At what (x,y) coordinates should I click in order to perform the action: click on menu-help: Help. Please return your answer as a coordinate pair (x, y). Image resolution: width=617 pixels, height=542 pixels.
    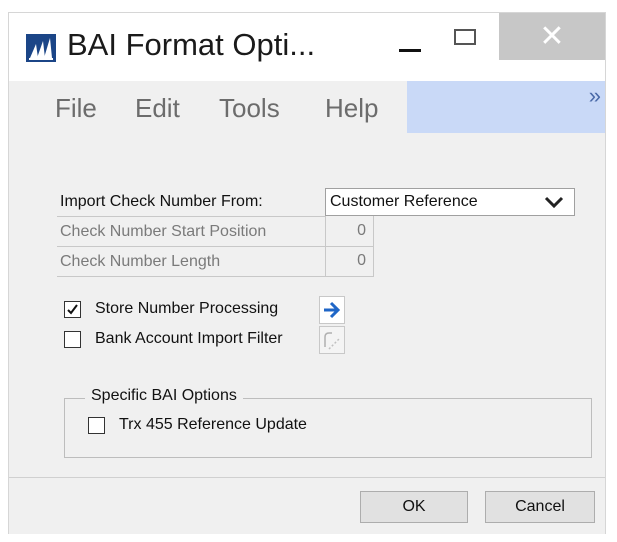
    Looking at the image, I should click on (351, 108).